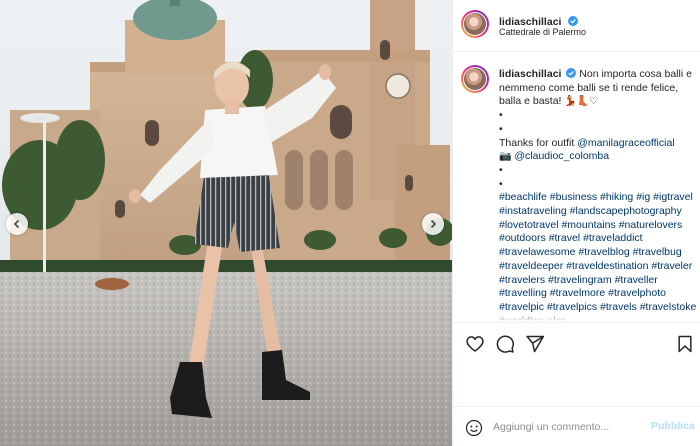 The width and height of the screenshot is (700, 446). Describe the element at coordinates (573, 197) in the screenshot. I see `hashtag-link: #business` at that location.